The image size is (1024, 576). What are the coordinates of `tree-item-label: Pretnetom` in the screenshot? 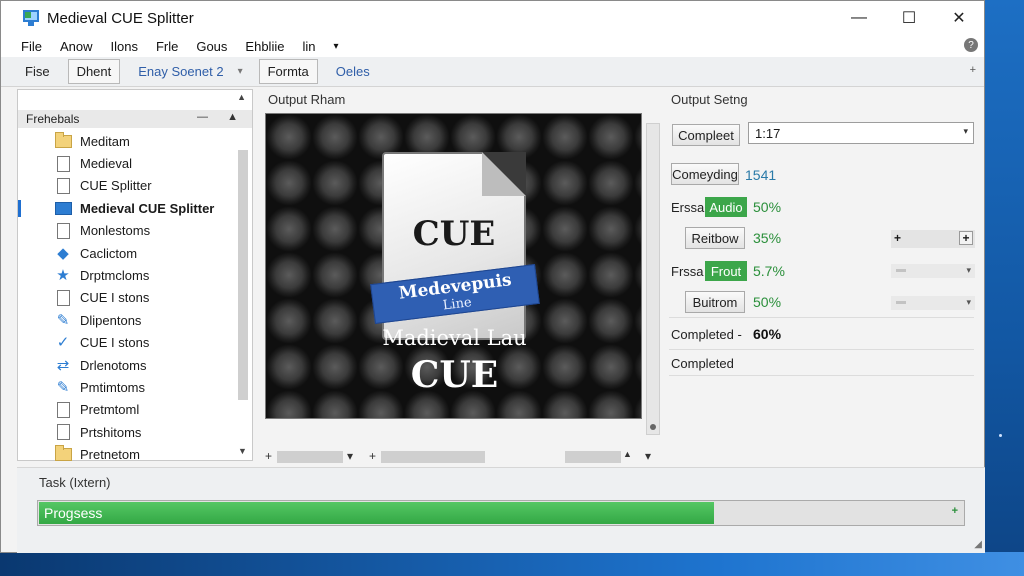 It's located at (110, 455).